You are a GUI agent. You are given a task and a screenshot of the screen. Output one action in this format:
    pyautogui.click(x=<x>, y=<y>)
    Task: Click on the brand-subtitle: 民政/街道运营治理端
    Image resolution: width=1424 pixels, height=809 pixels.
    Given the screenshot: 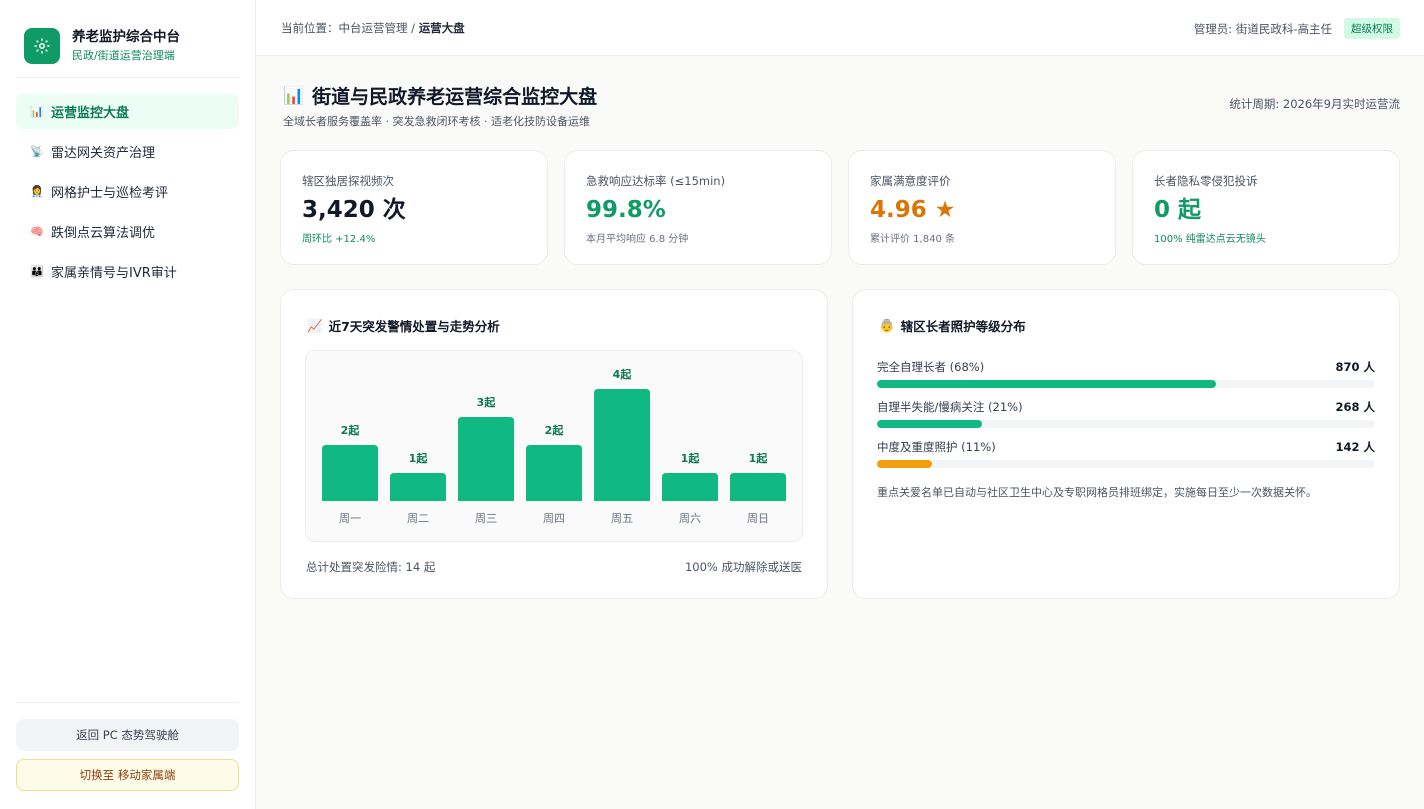 What is the action you would take?
    pyautogui.click(x=123, y=55)
    